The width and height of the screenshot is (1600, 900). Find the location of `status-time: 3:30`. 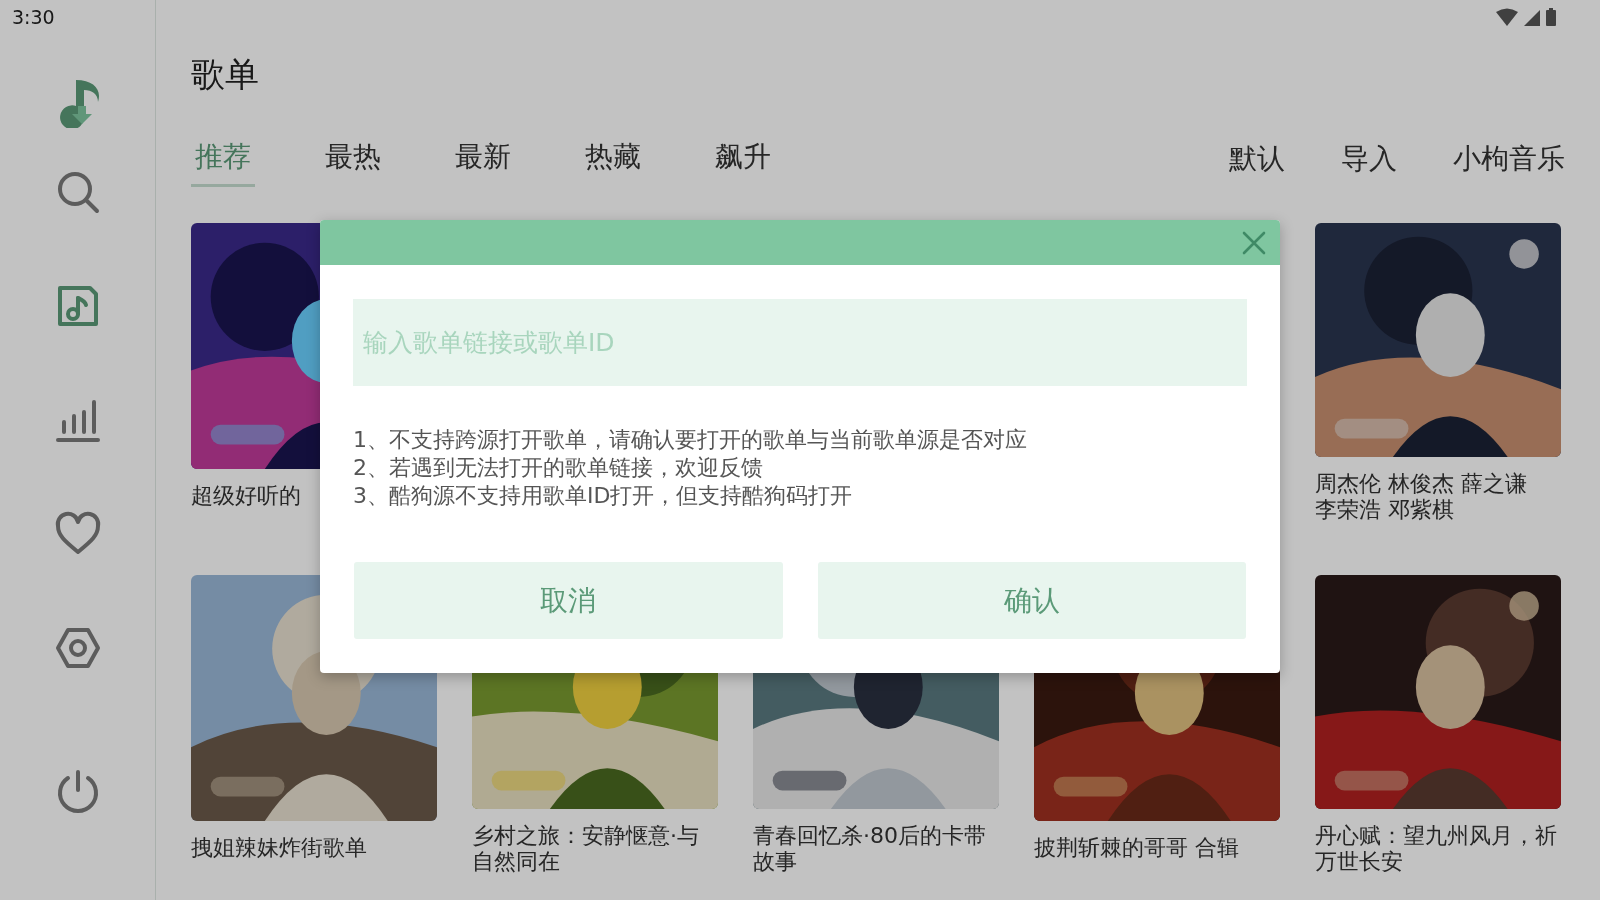

status-time: 3:30 is located at coordinates (33, 17).